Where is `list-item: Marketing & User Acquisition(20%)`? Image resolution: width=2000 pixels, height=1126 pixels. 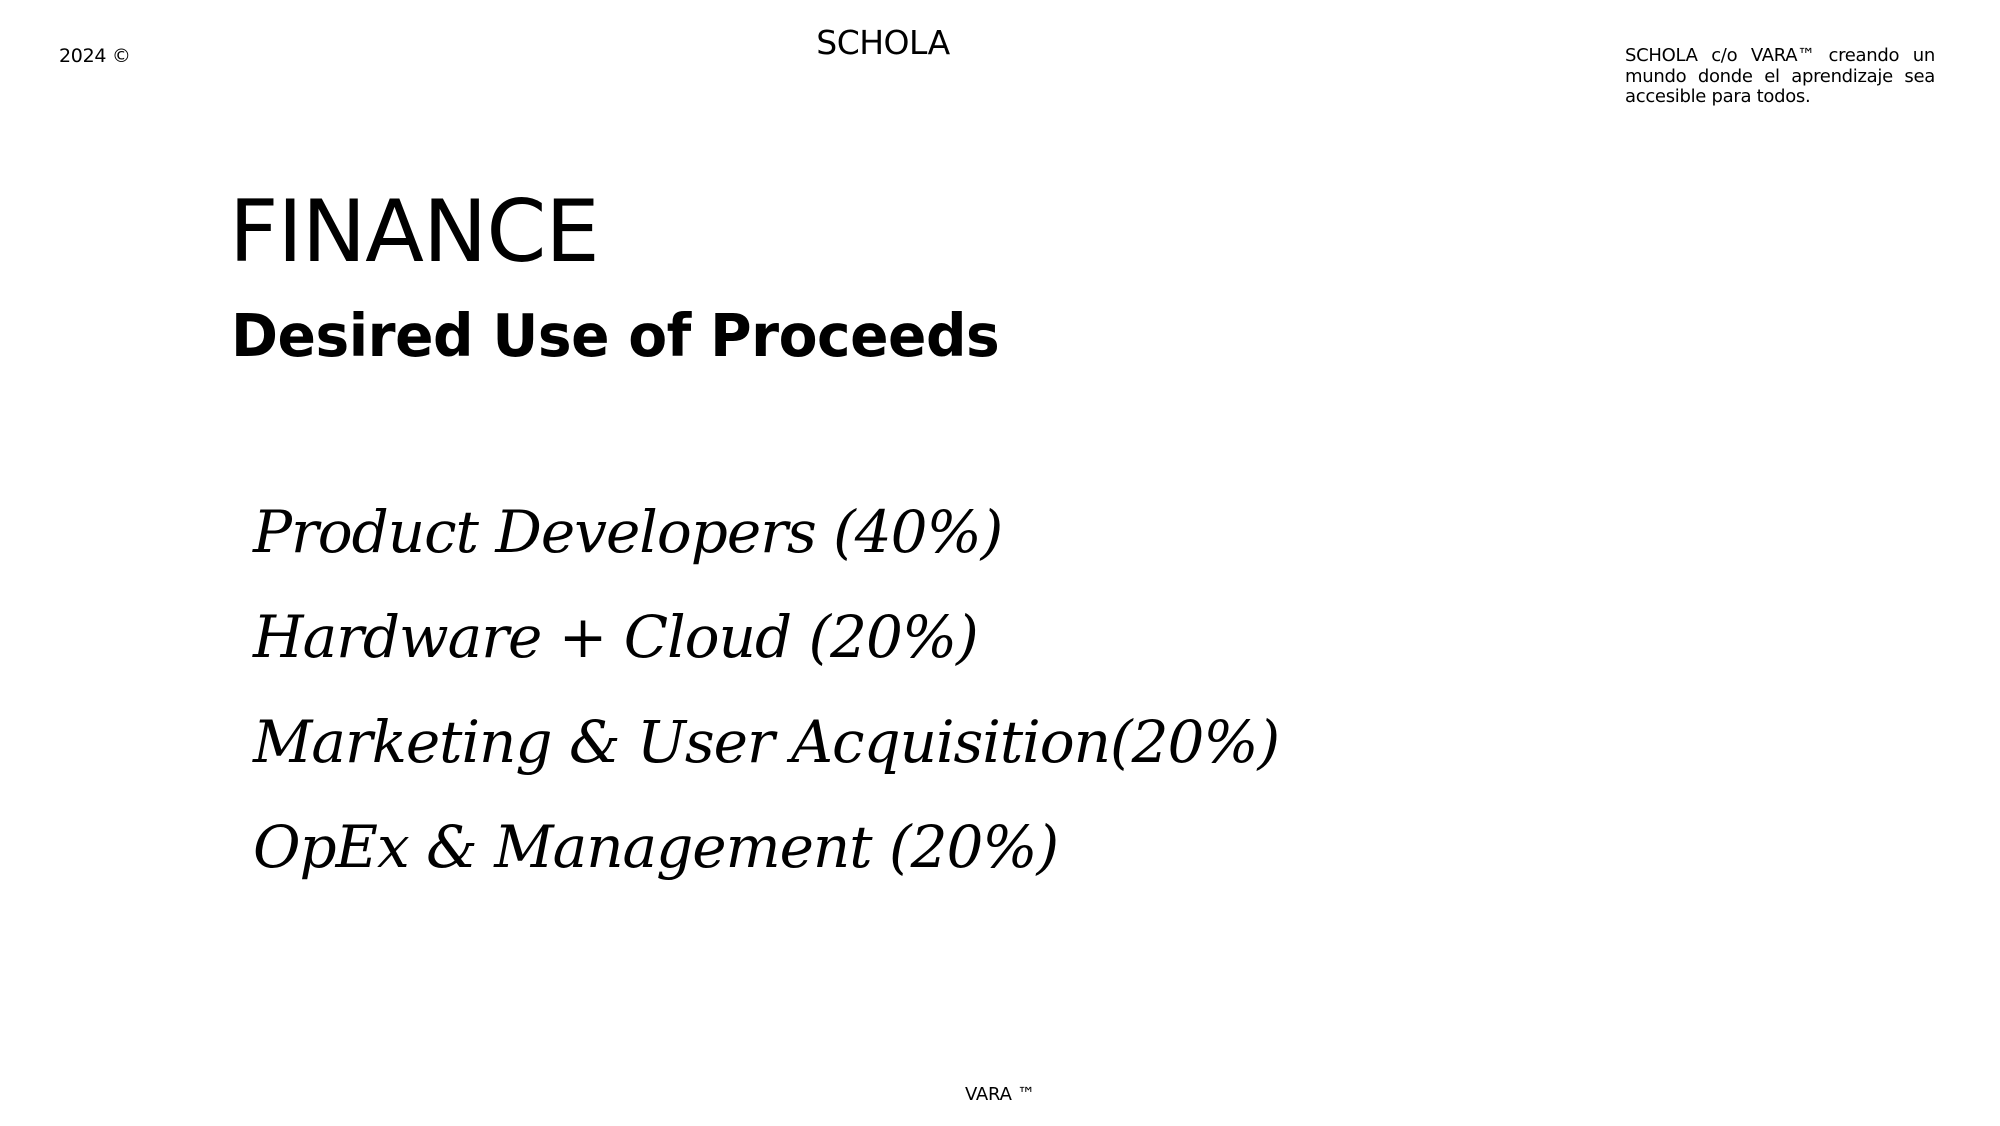
list-item: Marketing & User Acquisition(20%) is located at coordinates (766, 742).